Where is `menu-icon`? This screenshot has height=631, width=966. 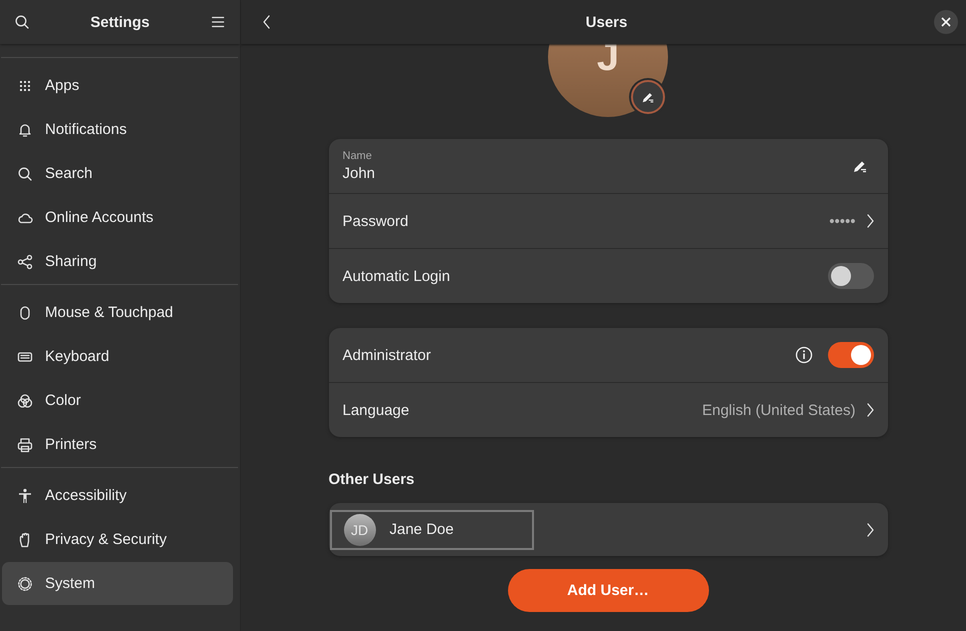 menu-icon is located at coordinates (218, 22).